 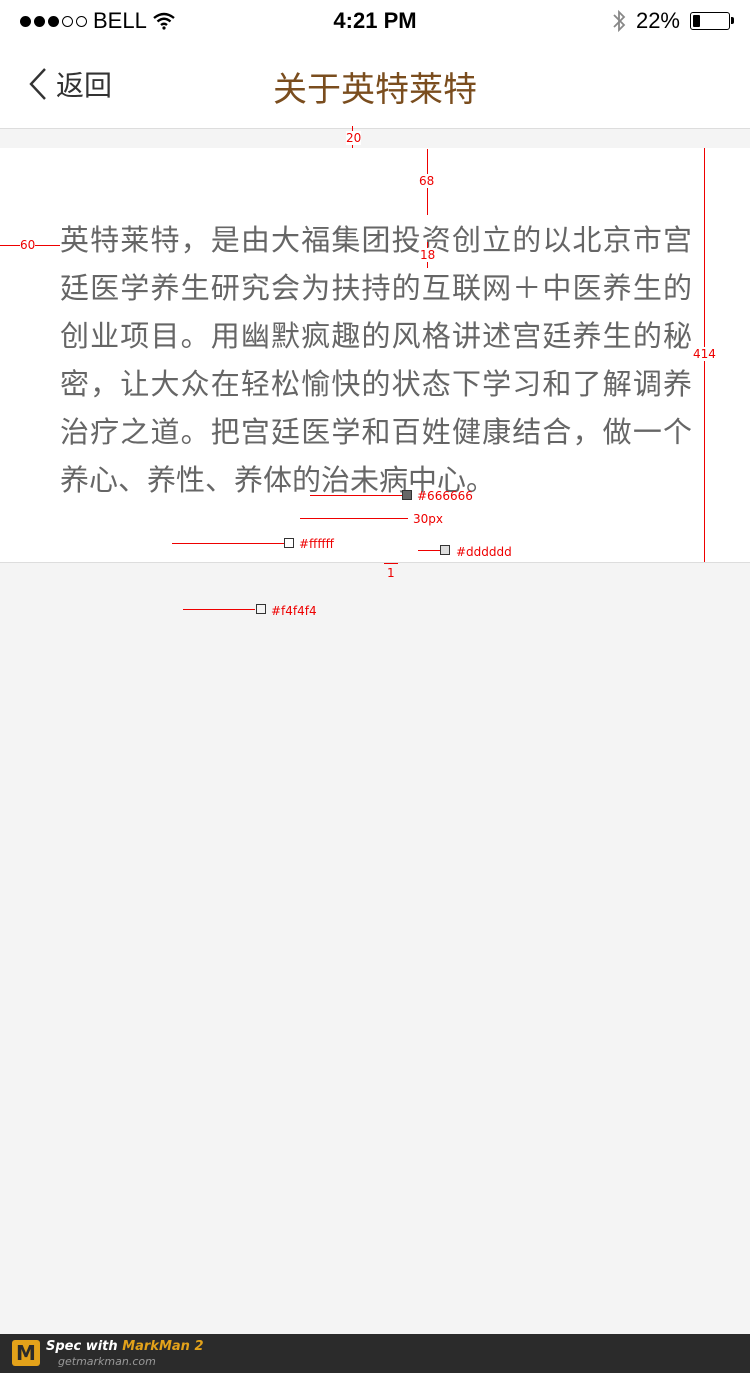 I want to click on page-bg-swatch, so click(x=261, y=609).